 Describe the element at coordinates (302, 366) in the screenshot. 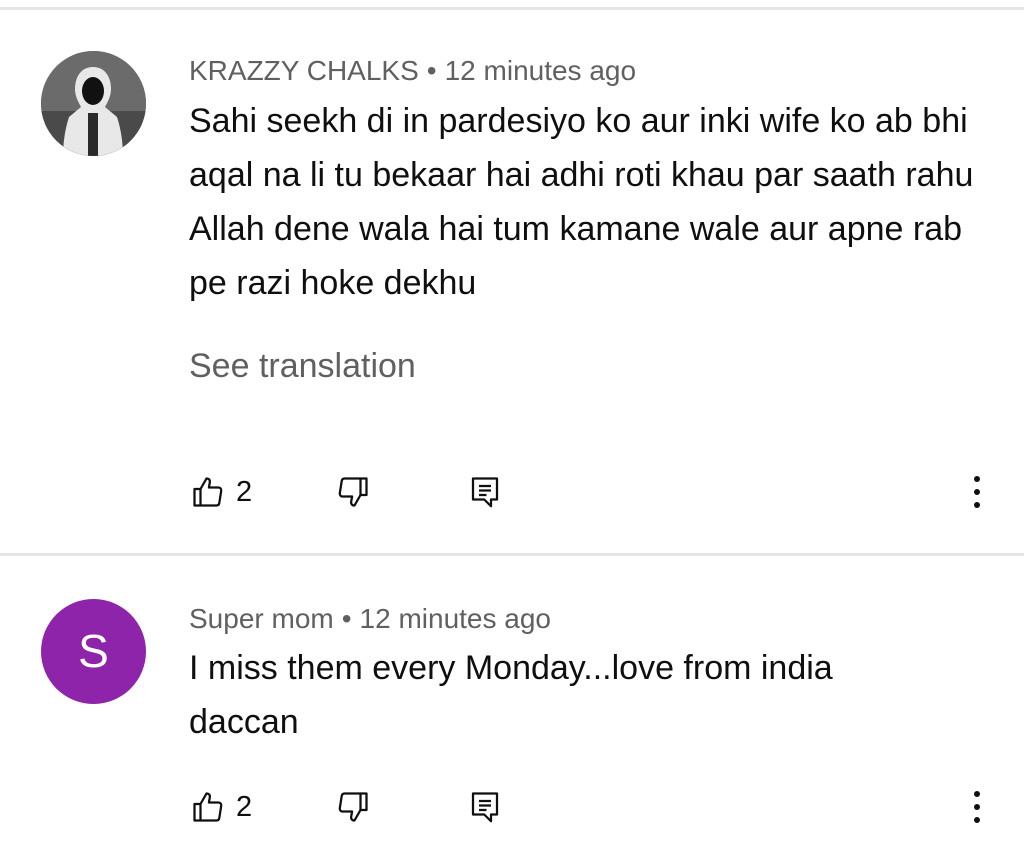

I see `see-translation-link: See translation` at that location.